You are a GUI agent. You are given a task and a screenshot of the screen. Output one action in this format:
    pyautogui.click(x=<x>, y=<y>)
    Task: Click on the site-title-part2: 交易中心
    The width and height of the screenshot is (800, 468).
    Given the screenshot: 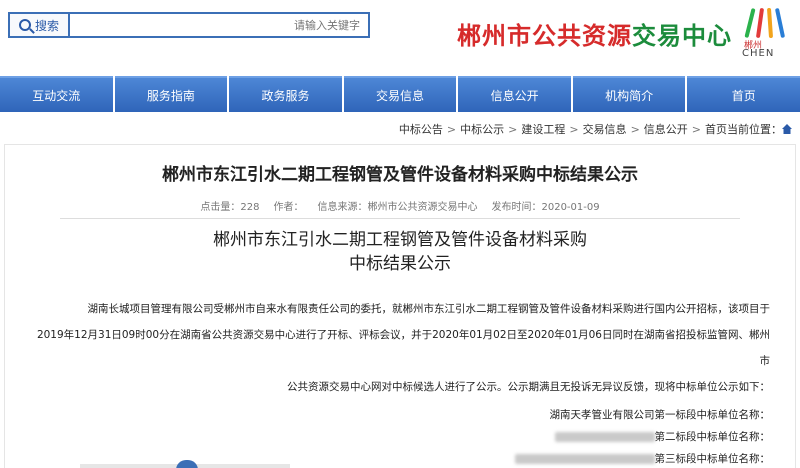 What is the action you would take?
    pyautogui.click(x=682, y=35)
    